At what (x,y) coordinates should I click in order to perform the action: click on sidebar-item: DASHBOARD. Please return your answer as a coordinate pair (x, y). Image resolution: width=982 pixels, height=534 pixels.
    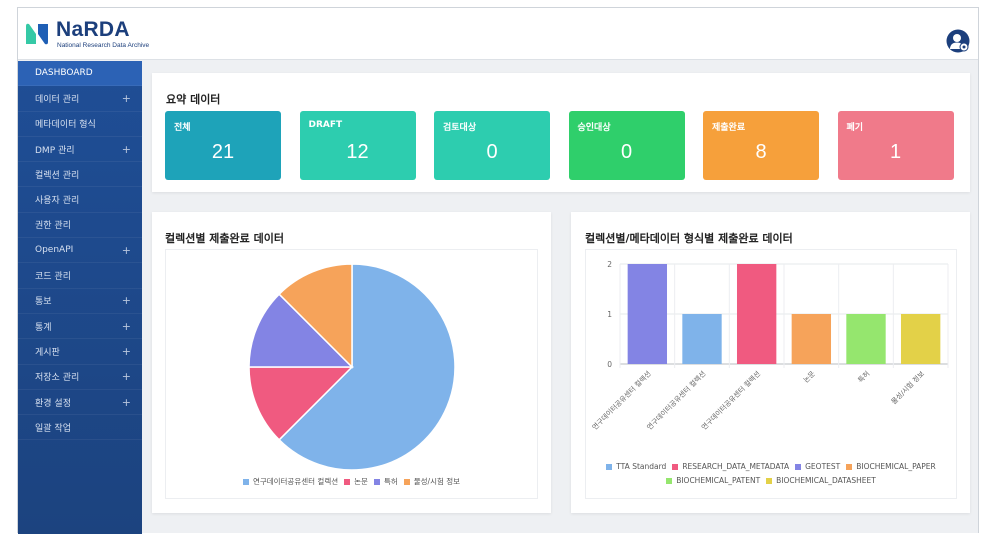
    Looking at the image, I should click on (80, 74).